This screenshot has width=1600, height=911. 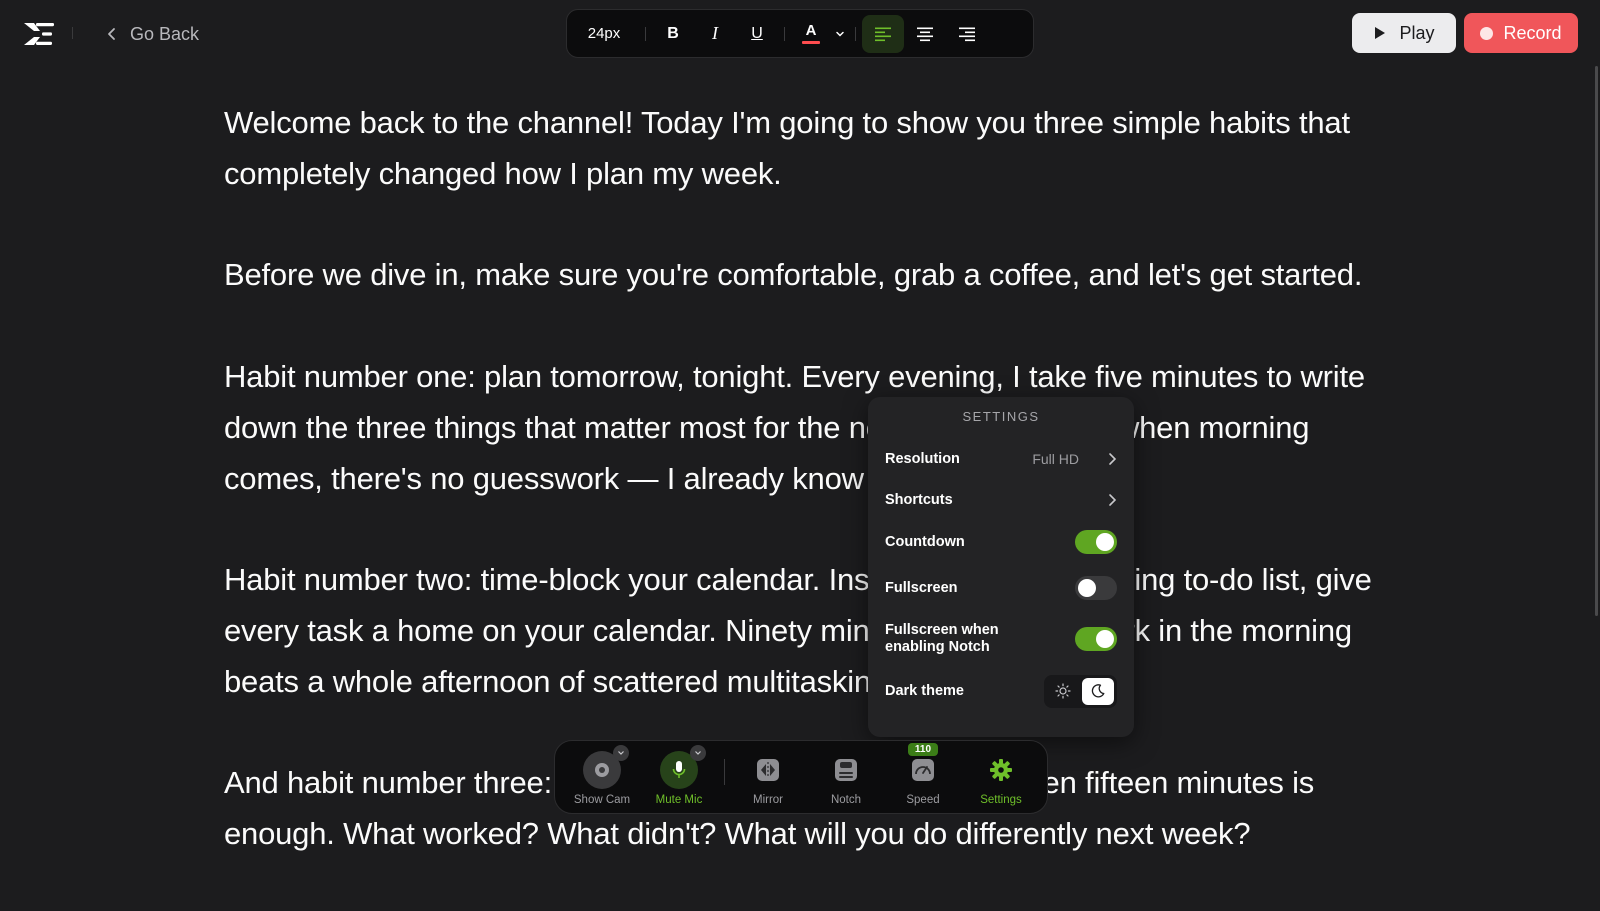 I want to click on play-label: Play, so click(x=1417, y=32).